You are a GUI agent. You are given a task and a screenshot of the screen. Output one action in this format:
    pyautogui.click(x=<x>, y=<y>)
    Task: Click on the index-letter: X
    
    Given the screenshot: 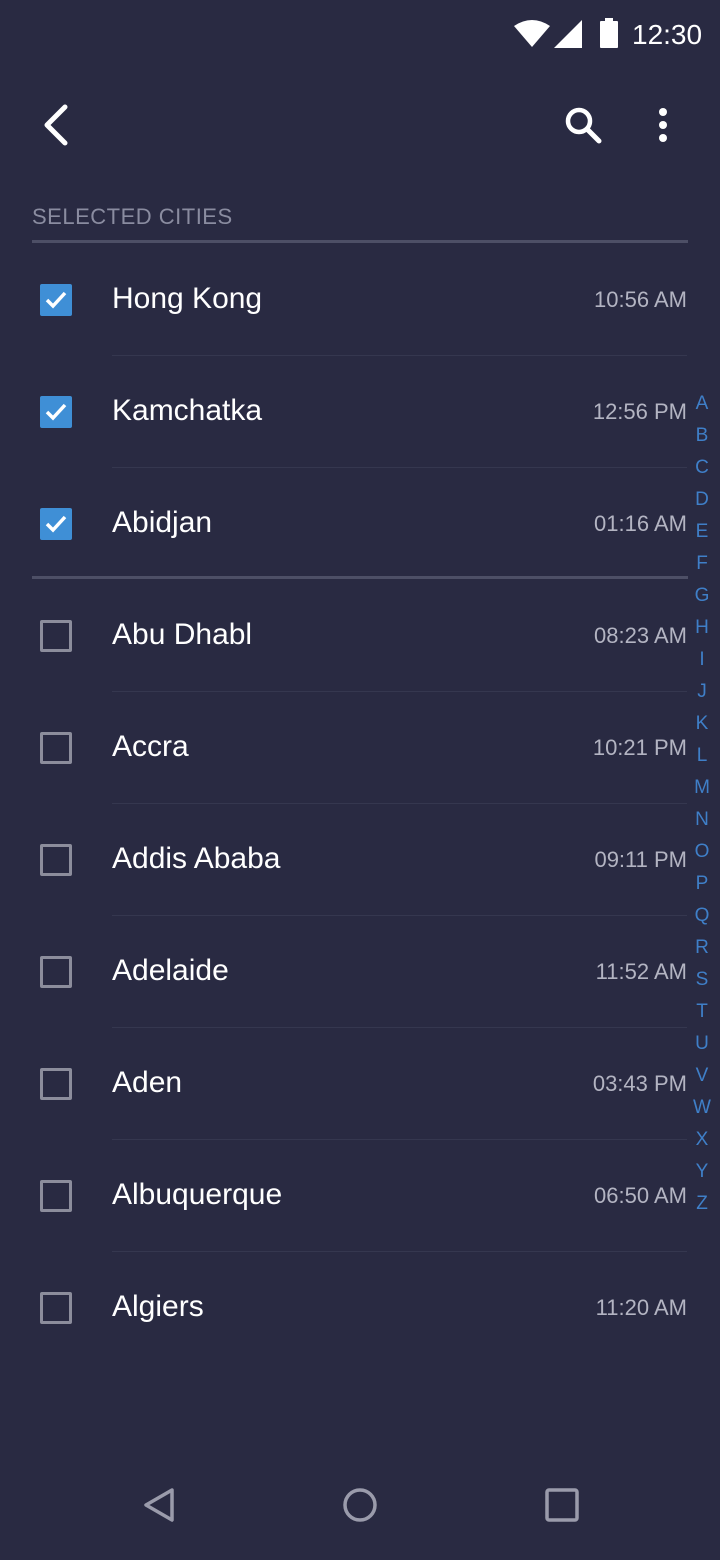 What is the action you would take?
    pyautogui.click(x=702, y=1140)
    